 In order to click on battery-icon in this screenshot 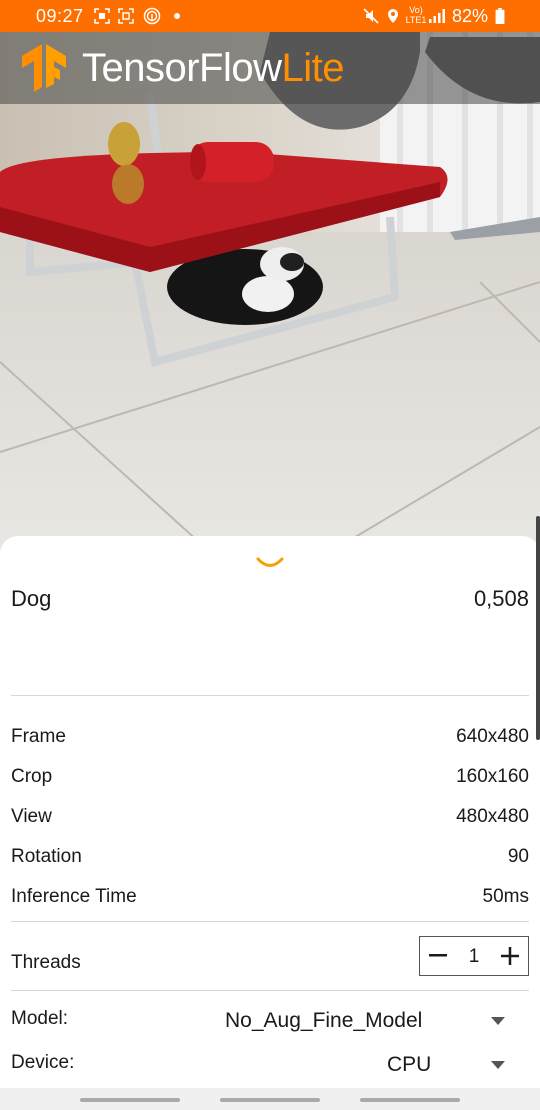, I will do `click(500, 16)`.